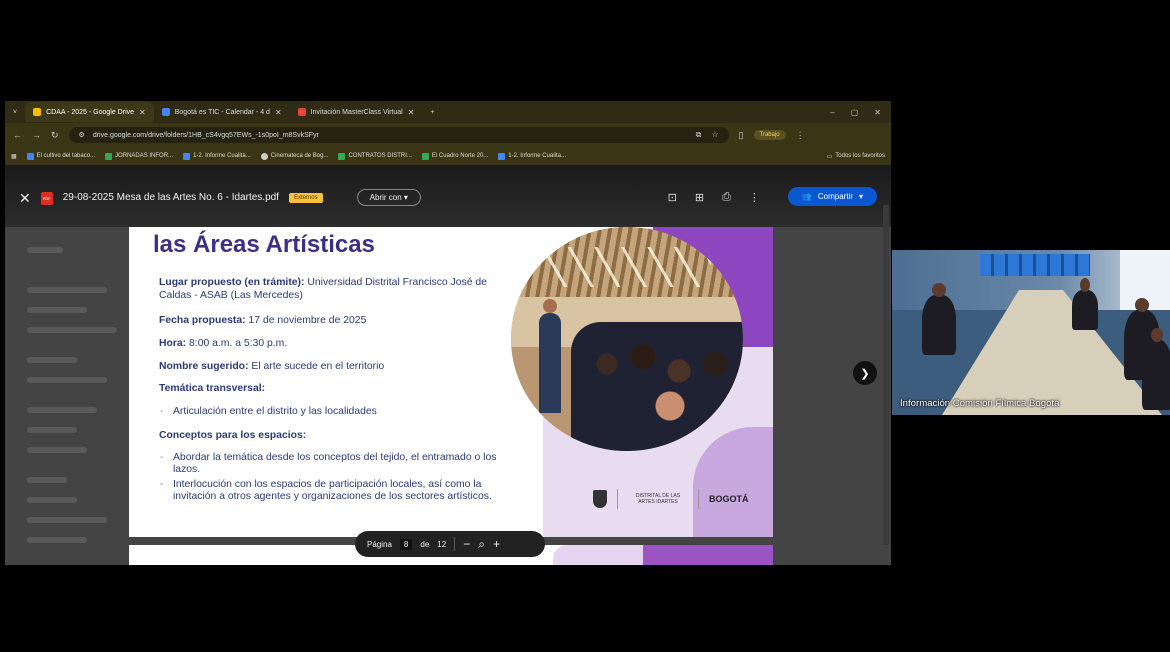  What do you see at coordinates (714, 197) in the screenshot?
I see `viewer-actions: ⊡ ⊞ ⎙ ⋮` at bounding box center [714, 197].